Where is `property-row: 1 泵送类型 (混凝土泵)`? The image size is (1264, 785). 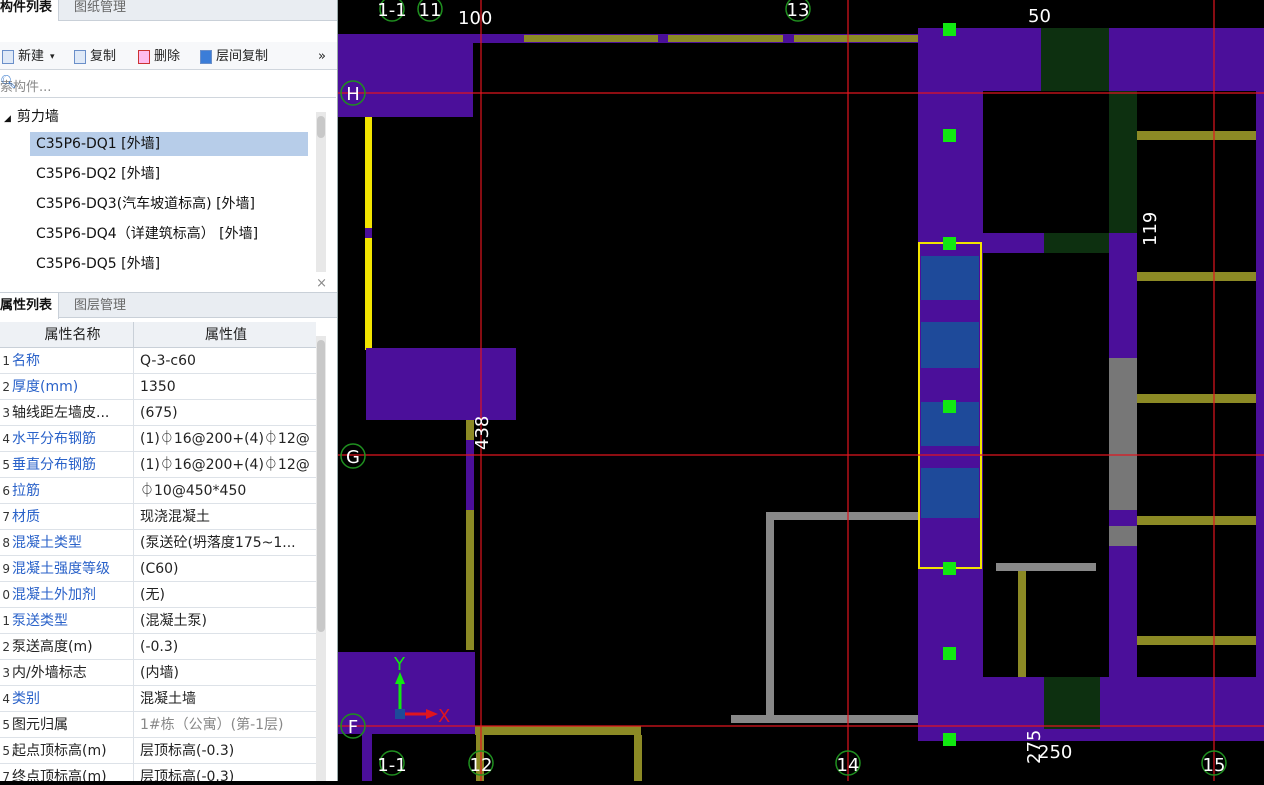
property-row: 1 泵送类型 (混凝土泵) is located at coordinates (158, 621).